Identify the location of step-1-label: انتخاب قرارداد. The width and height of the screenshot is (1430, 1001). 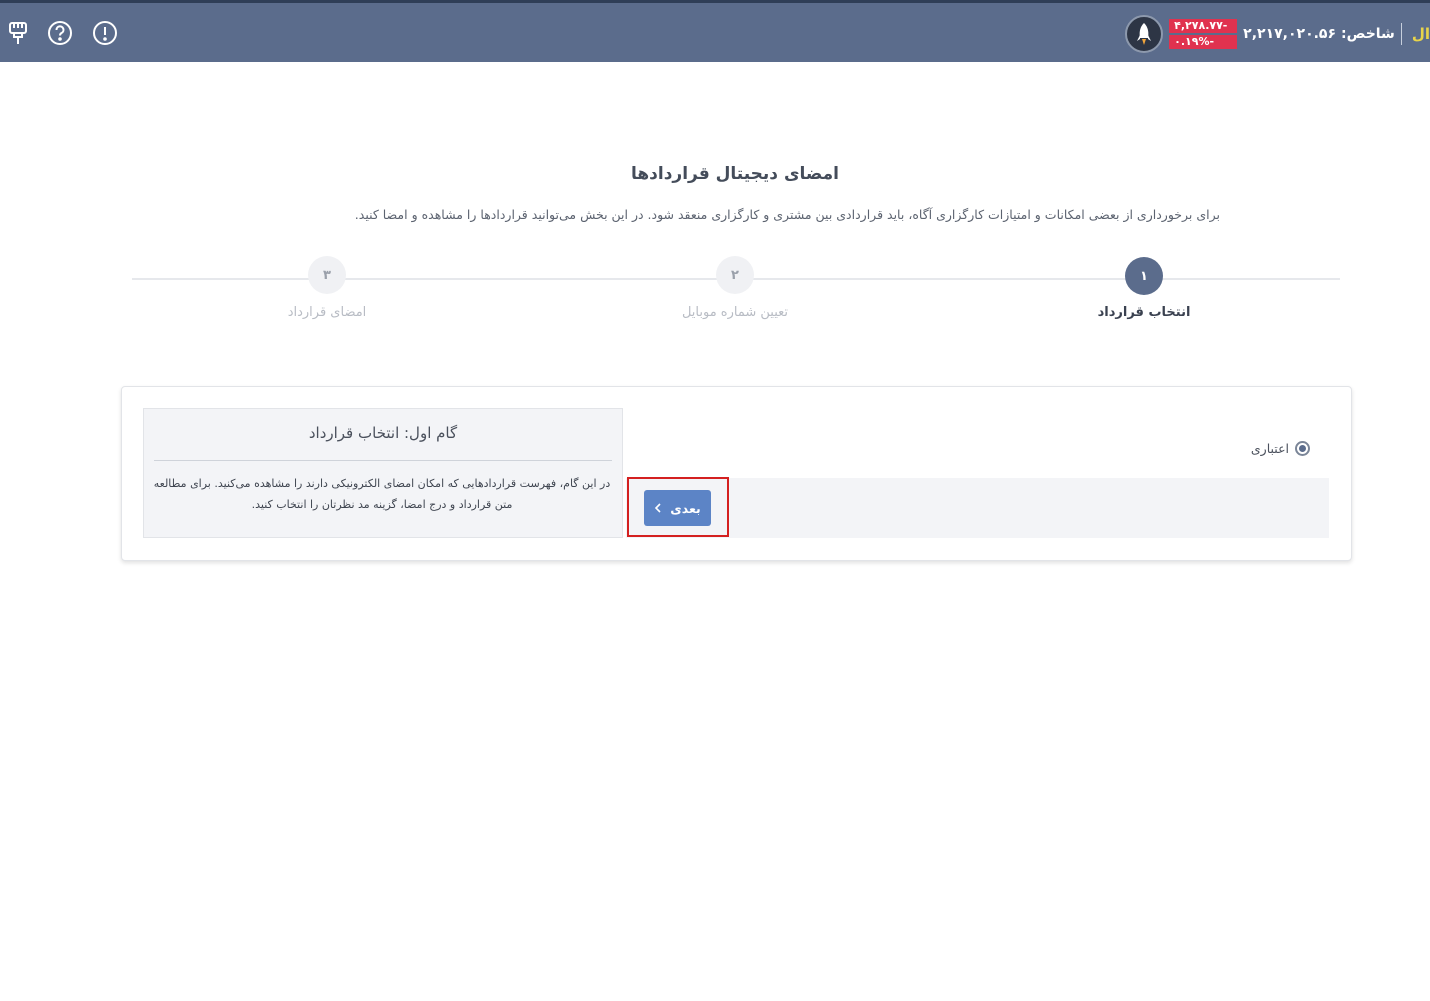
(1144, 312).